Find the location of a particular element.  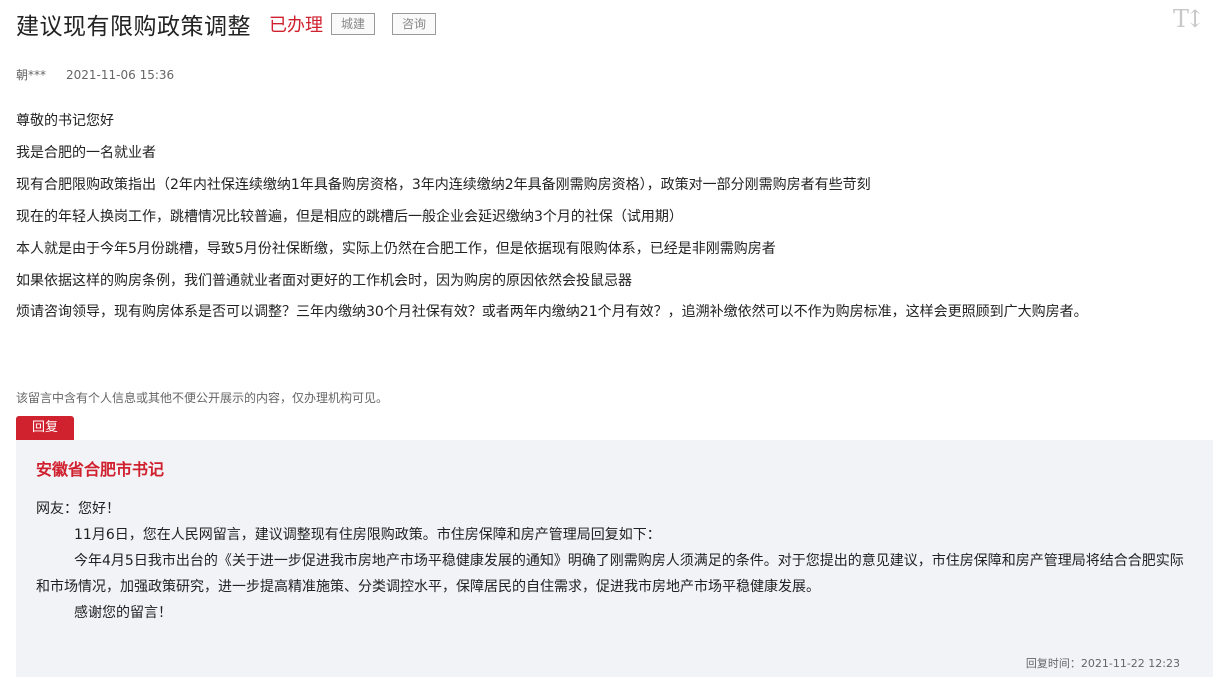

reply-greeting: 网友：您好！ is located at coordinates (78, 509).